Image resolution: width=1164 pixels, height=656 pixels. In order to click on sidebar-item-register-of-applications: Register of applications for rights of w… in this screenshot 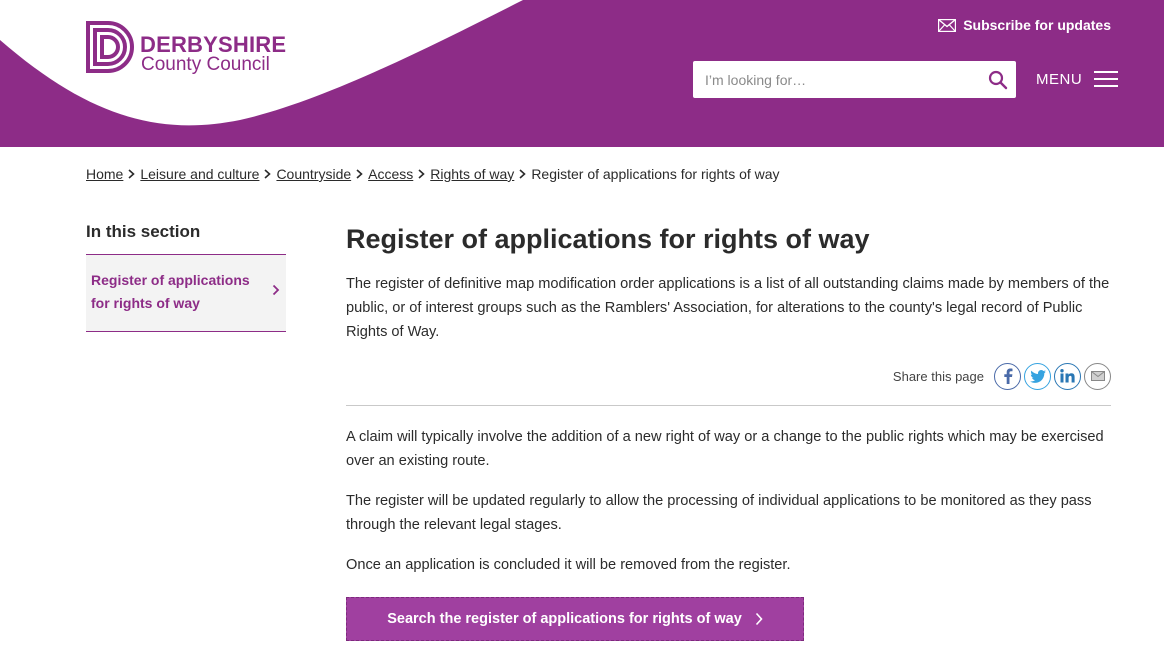, I will do `click(186, 293)`.